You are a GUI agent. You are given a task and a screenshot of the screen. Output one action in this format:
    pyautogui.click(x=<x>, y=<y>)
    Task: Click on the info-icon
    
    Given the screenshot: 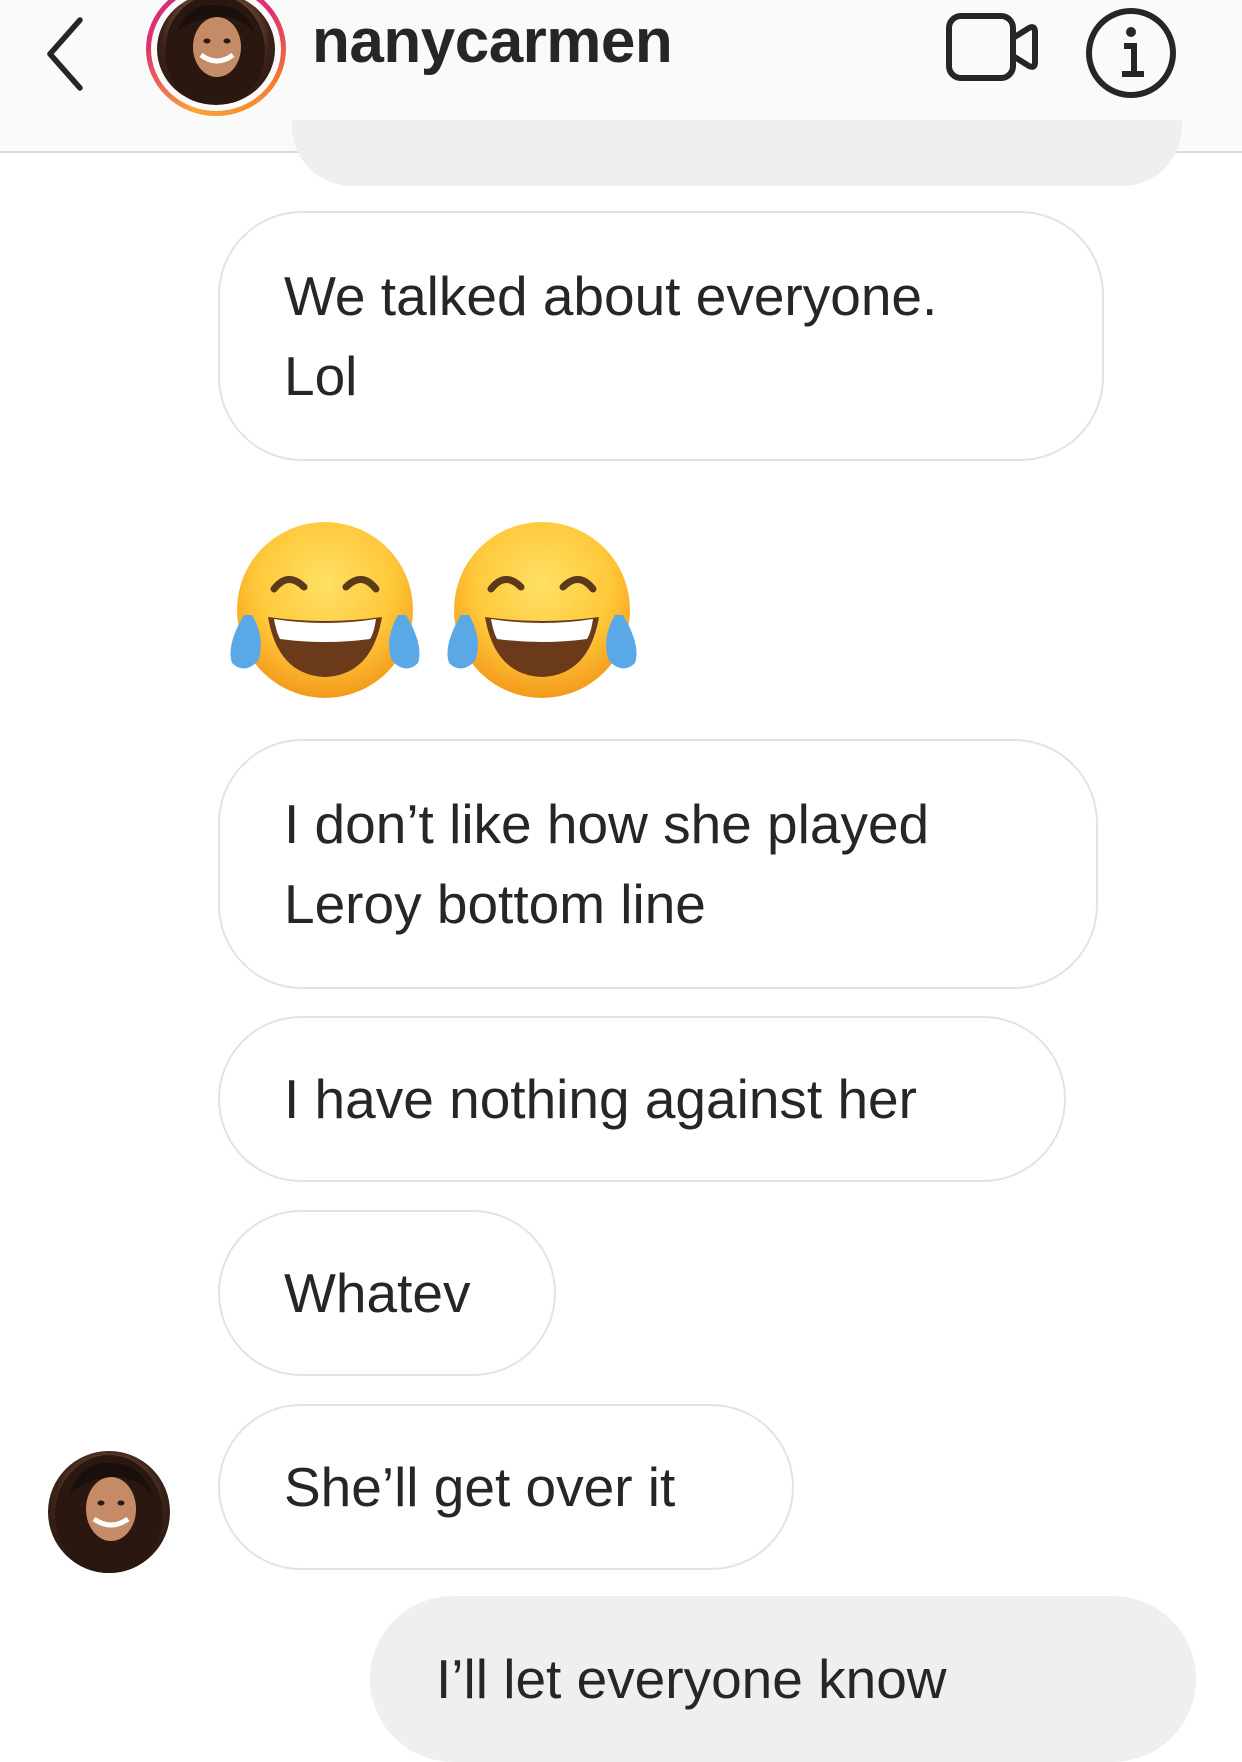 What is the action you would take?
    pyautogui.click(x=1131, y=53)
    